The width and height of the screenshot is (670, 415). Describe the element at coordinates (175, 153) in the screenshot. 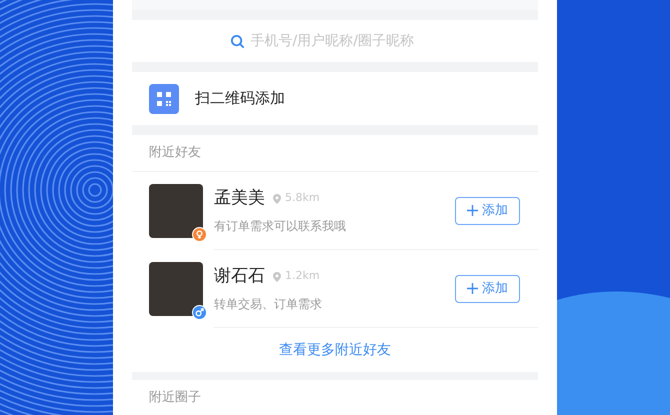

I see `section-title: 附近好友` at that location.